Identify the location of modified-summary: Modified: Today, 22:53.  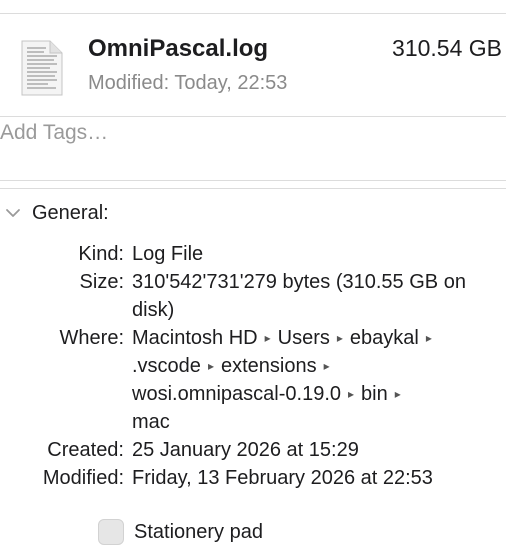
(188, 83).